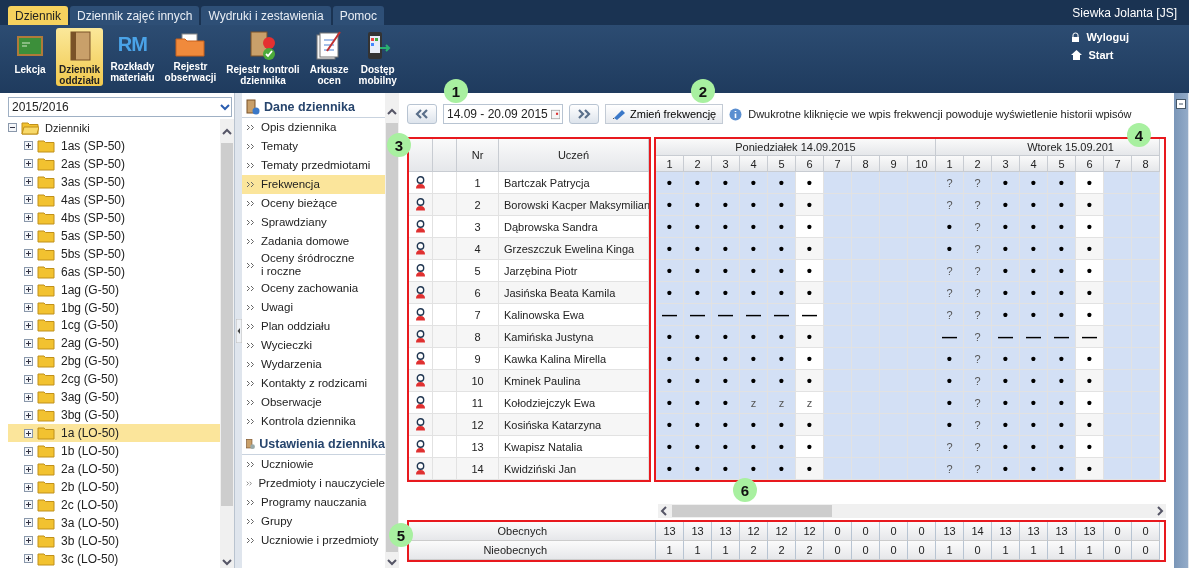  Describe the element at coordinates (752, 511) in the screenshot. I see `scrollbar-thumb` at that location.